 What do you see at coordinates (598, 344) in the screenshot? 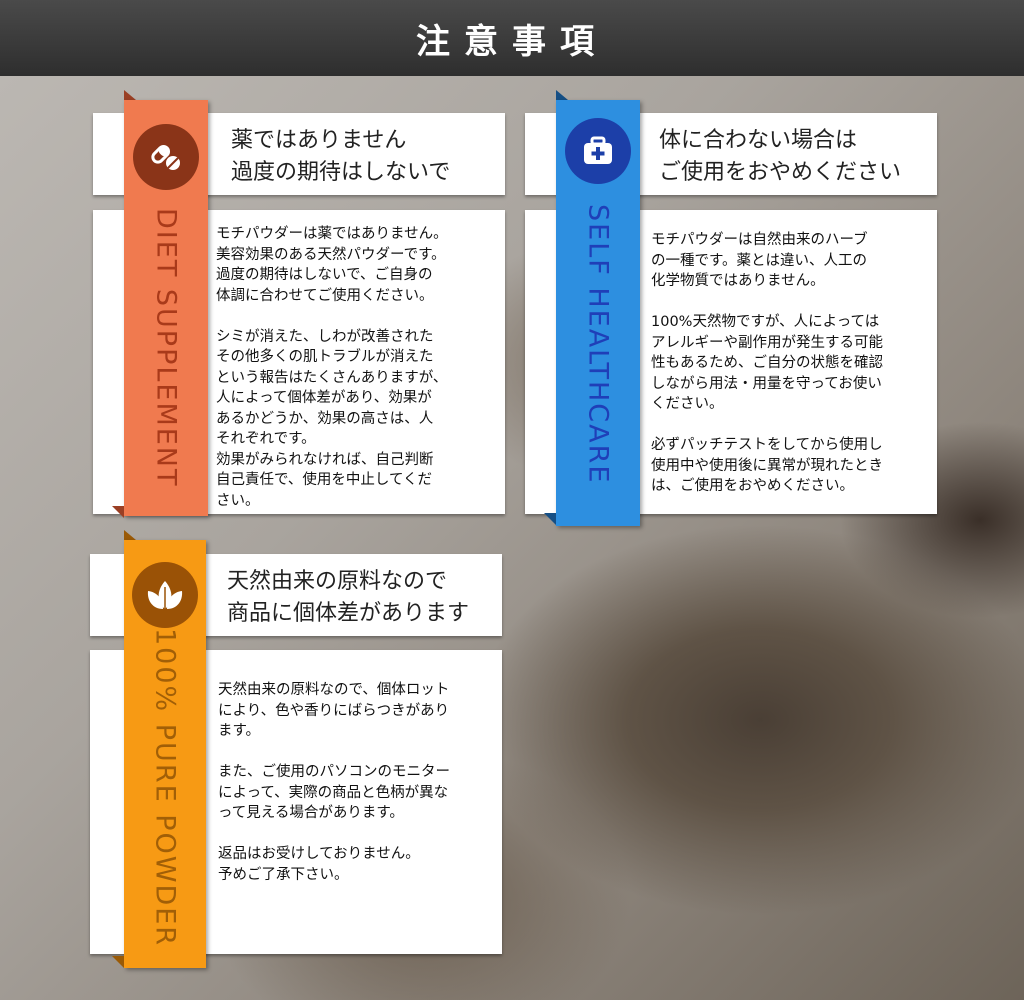
I see `ribbon-label: SELF HEALTHCARE` at bounding box center [598, 344].